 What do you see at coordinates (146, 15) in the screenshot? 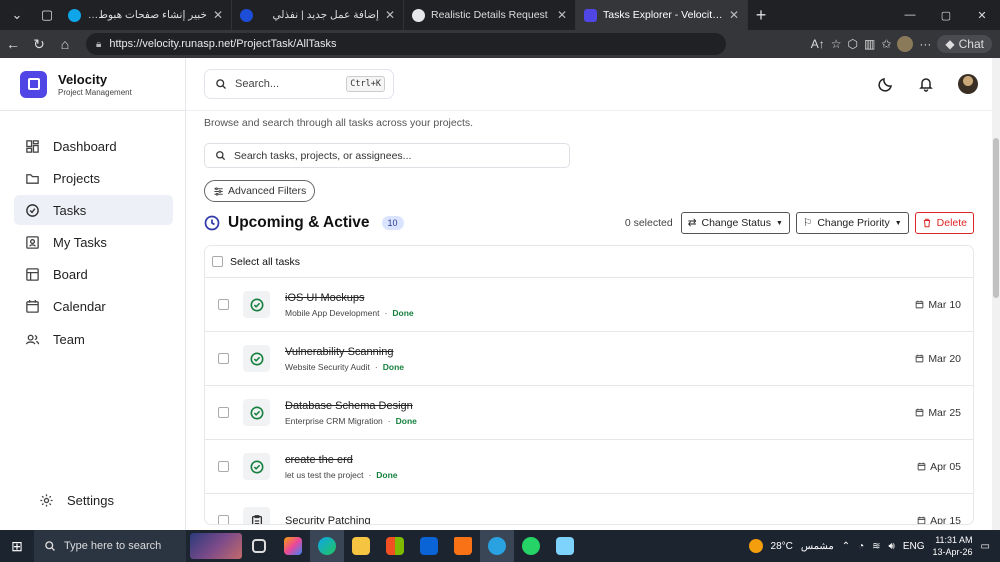
I see `browser-tab-1: خبير إنشاء صفحات هبوط ومسارات بيع ✕` at bounding box center [146, 15].